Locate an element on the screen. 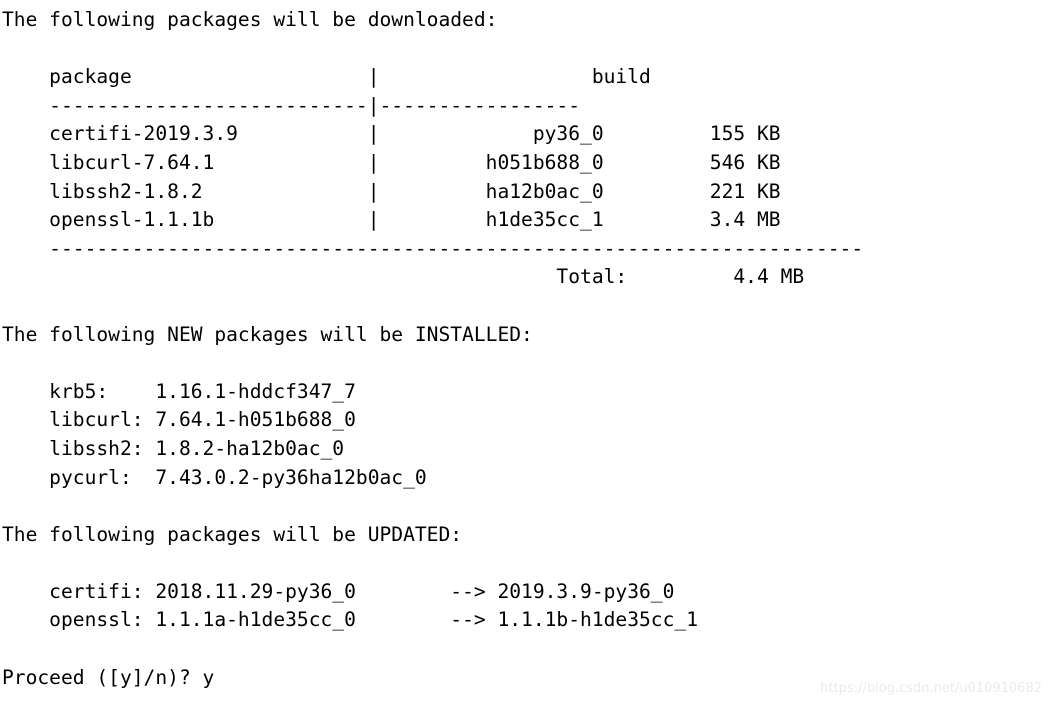  table-row: libssh2-1.8.2 | ha12b0ac_0 221 KB is located at coordinates (391, 191).